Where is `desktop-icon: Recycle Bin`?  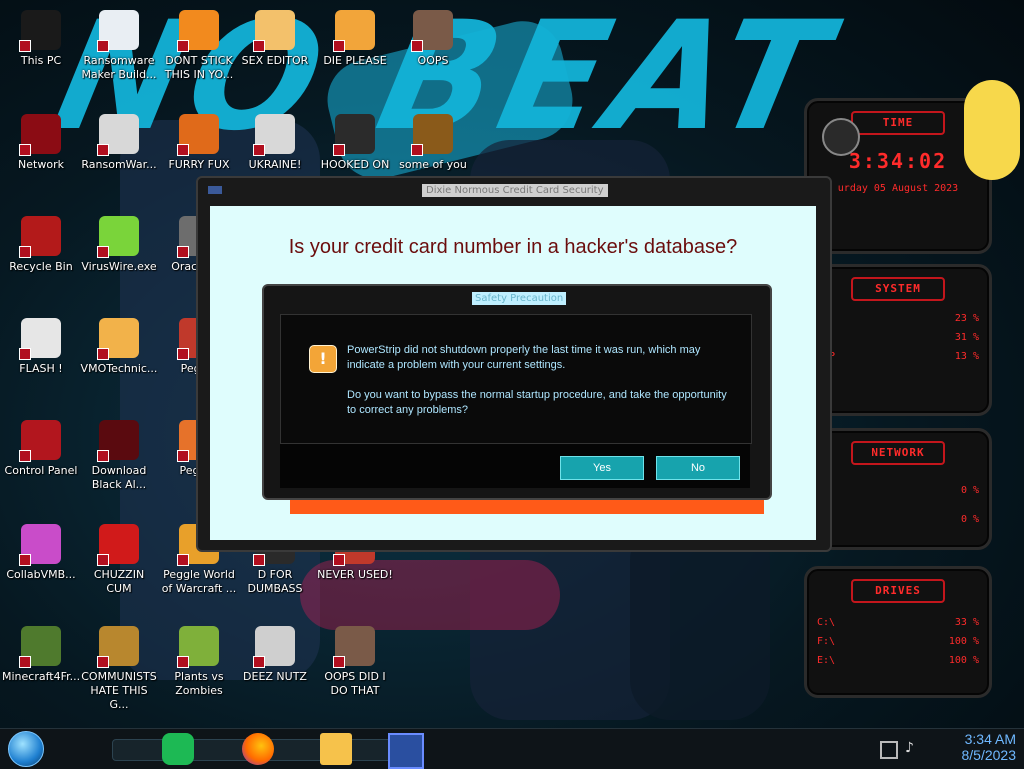
desktop-icon: Recycle Bin is located at coordinates (41, 245).